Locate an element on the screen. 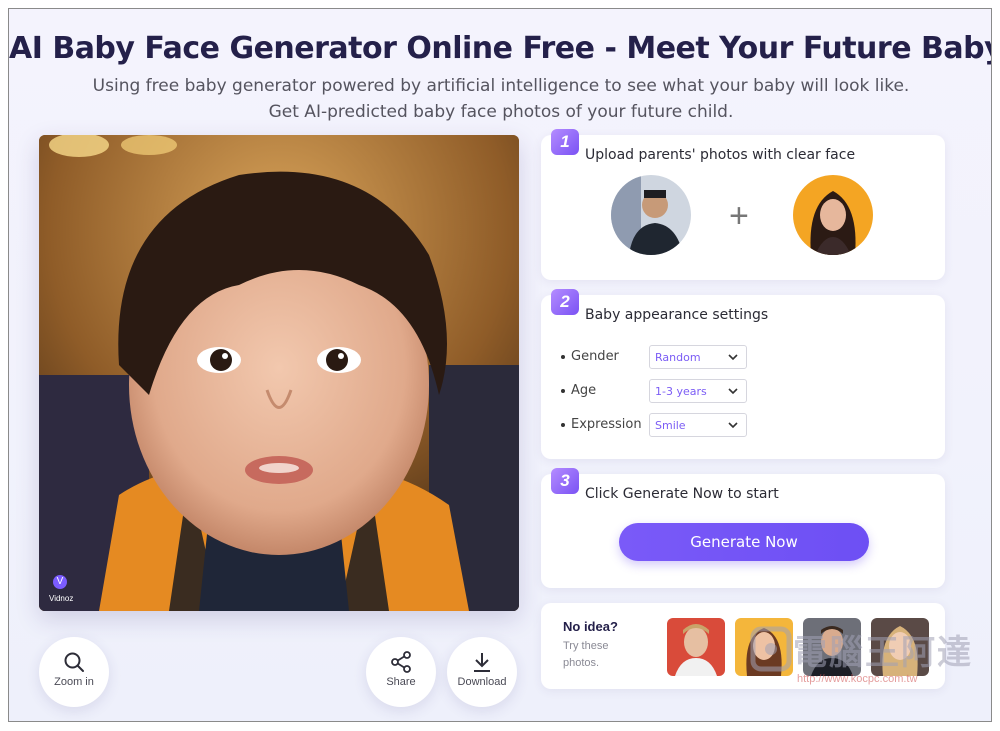 This screenshot has width=1000, height=731. age-setting: Age 1-3 years is located at coordinates (661, 391).